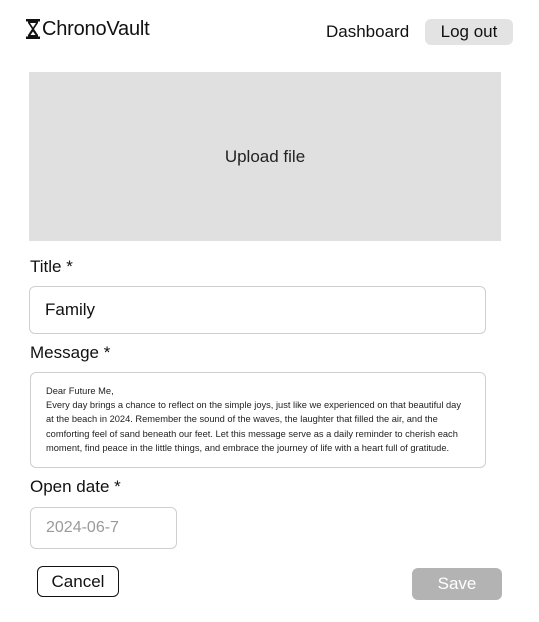 Image resolution: width=539 pixels, height=622 pixels. I want to click on open-date-input, so click(103, 528).